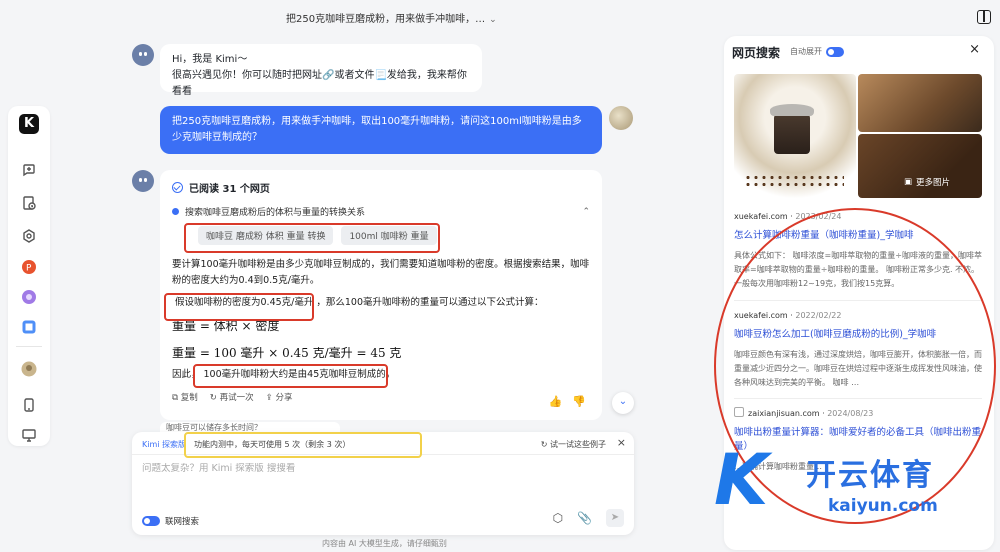 Image resolution: width=1000 pixels, height=552 pixels. I want to click on new-chat-icon, so click(29, 170).